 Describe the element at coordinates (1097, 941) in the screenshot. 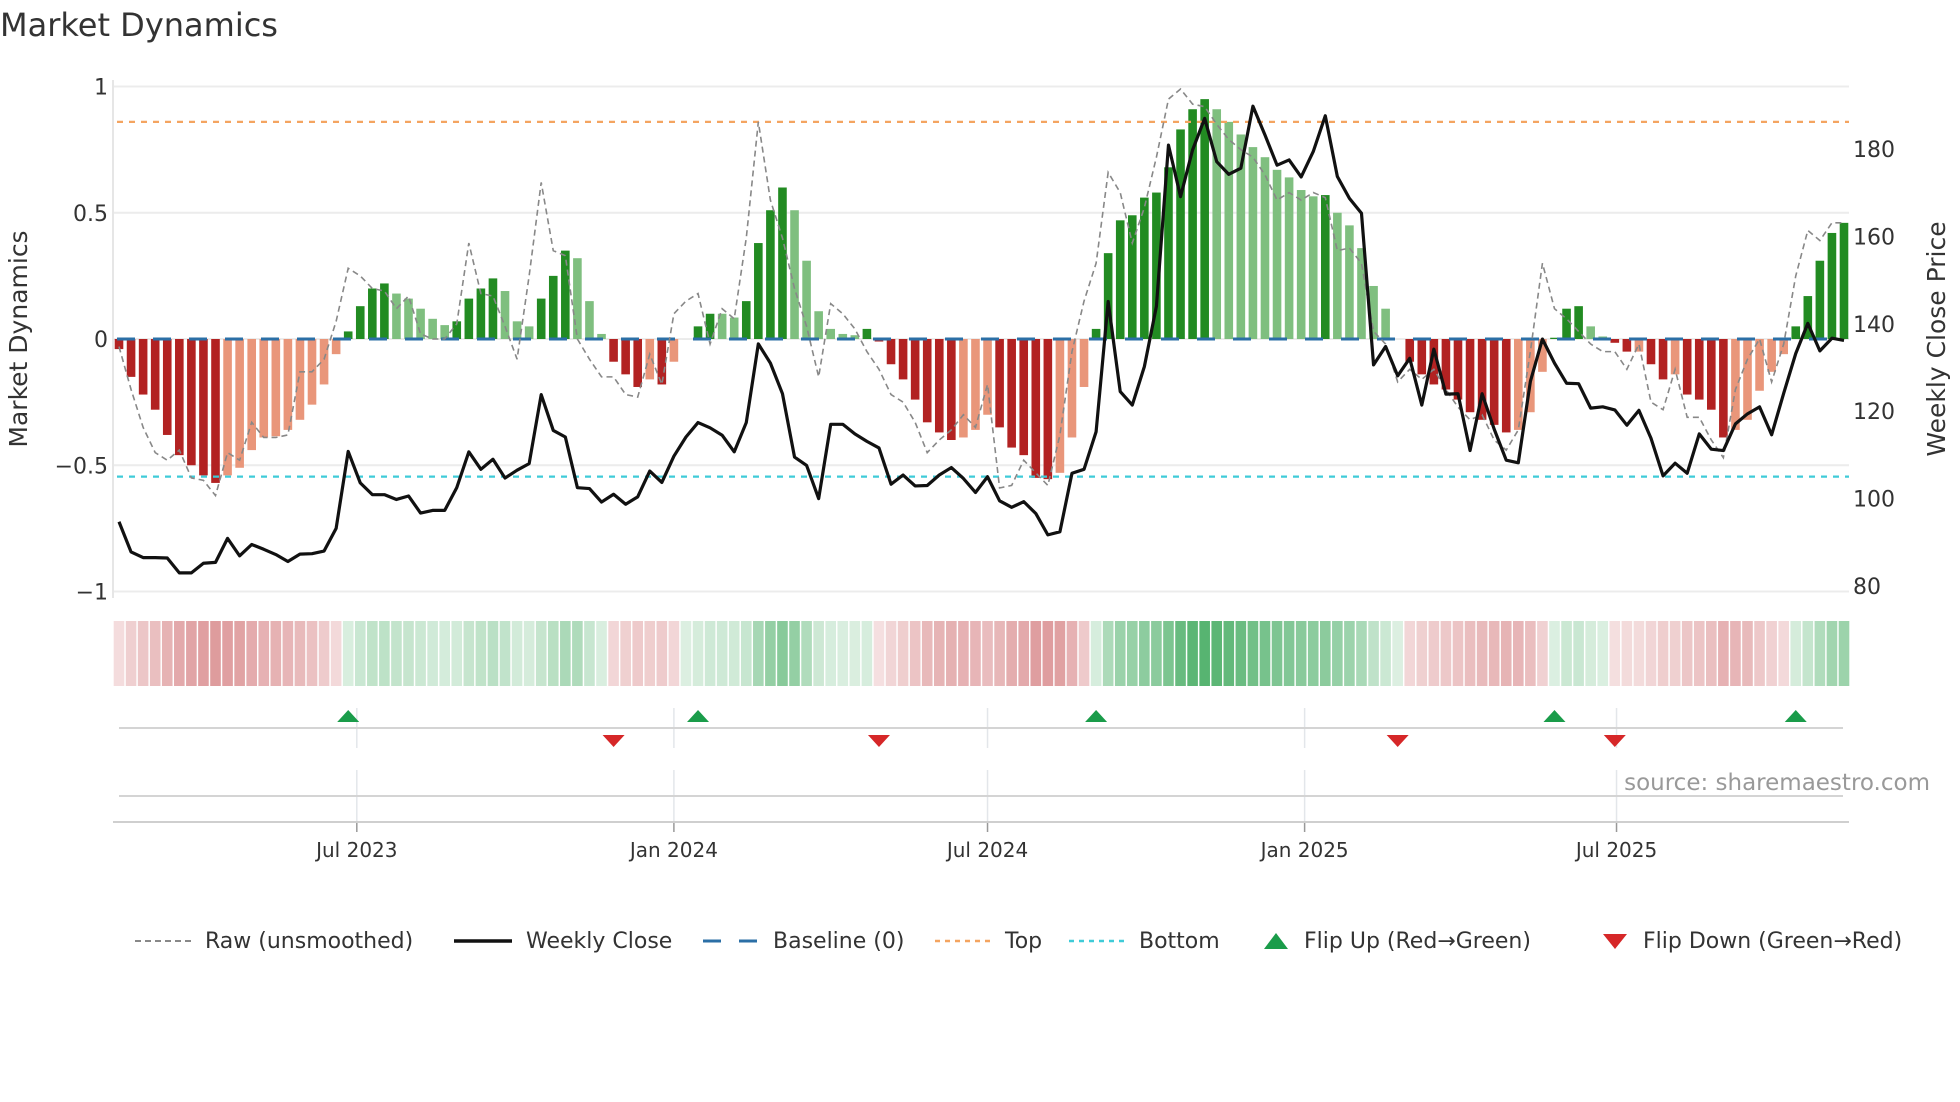

I see `dotted-cyan-line-icon` at that location.